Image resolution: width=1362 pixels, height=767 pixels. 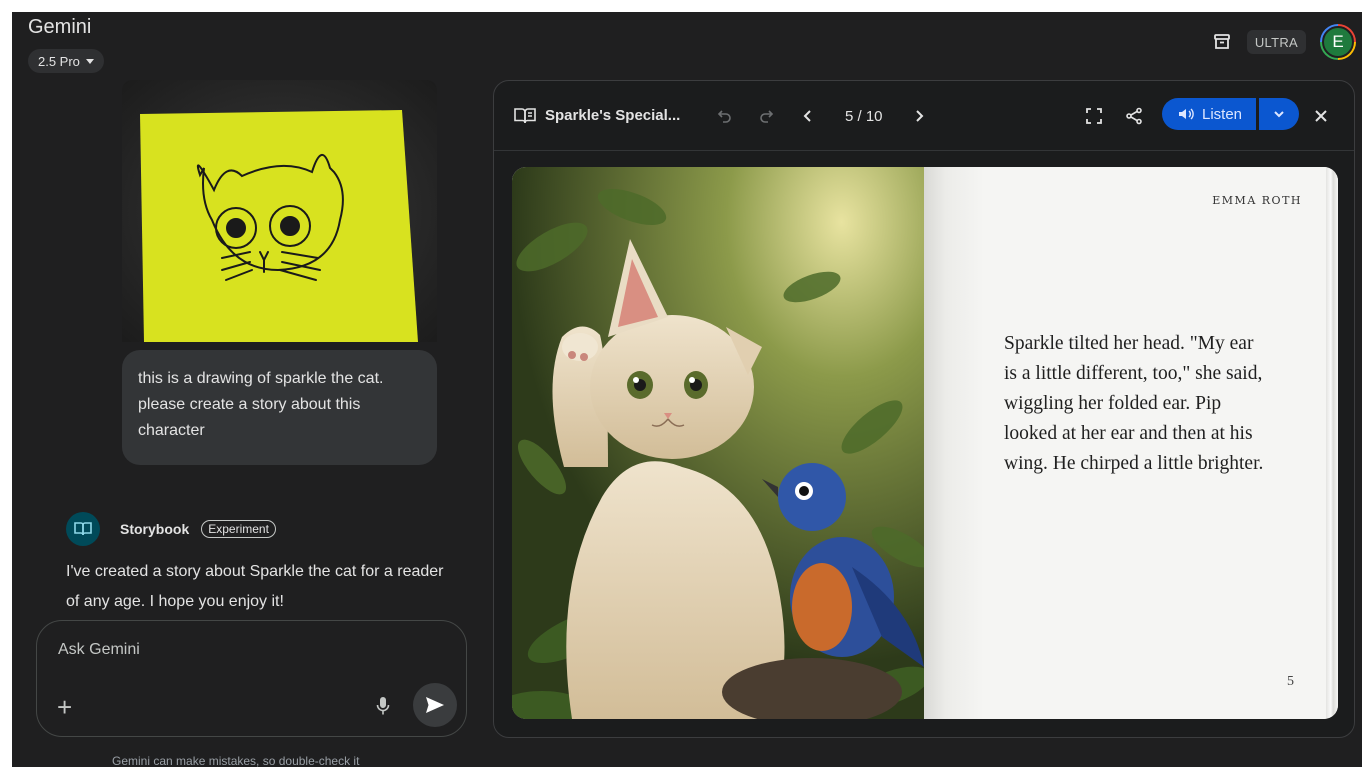 I want to click on chevron-down-icon, so click(x=1279, y=114).